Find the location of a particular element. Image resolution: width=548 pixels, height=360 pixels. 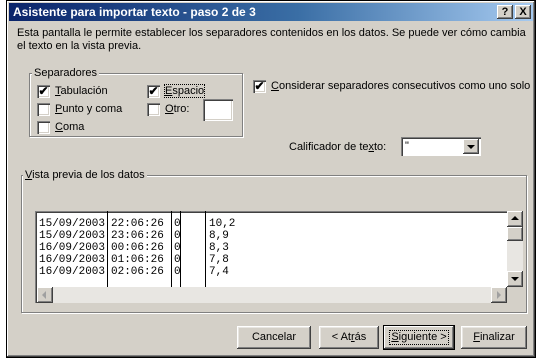

space-checkbox: ✔ is located at coordinates (153, 91).